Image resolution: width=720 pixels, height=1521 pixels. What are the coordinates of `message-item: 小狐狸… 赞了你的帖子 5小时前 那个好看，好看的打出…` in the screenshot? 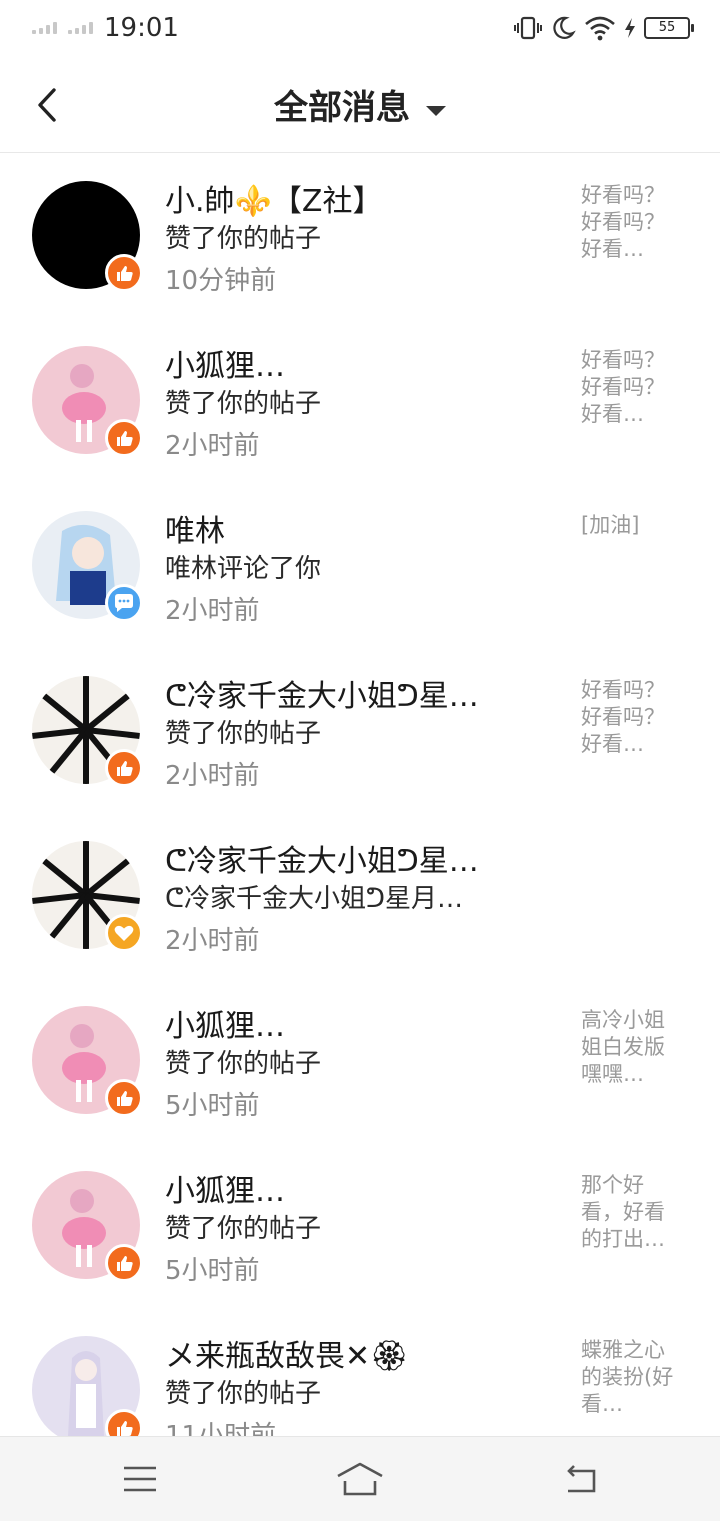 It's located at (360, 1224).